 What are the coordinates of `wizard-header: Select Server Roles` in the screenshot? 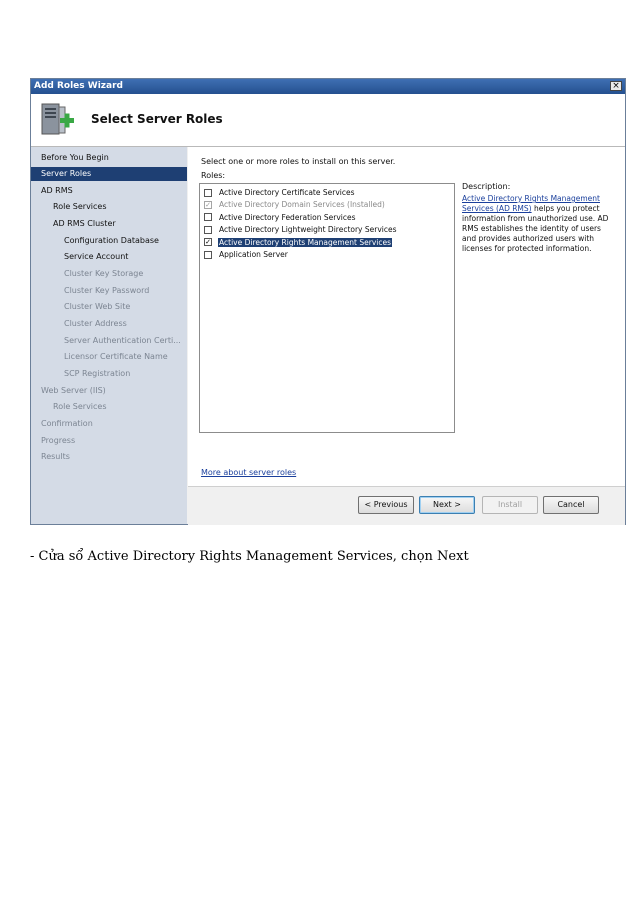 It's located at (328, 120).